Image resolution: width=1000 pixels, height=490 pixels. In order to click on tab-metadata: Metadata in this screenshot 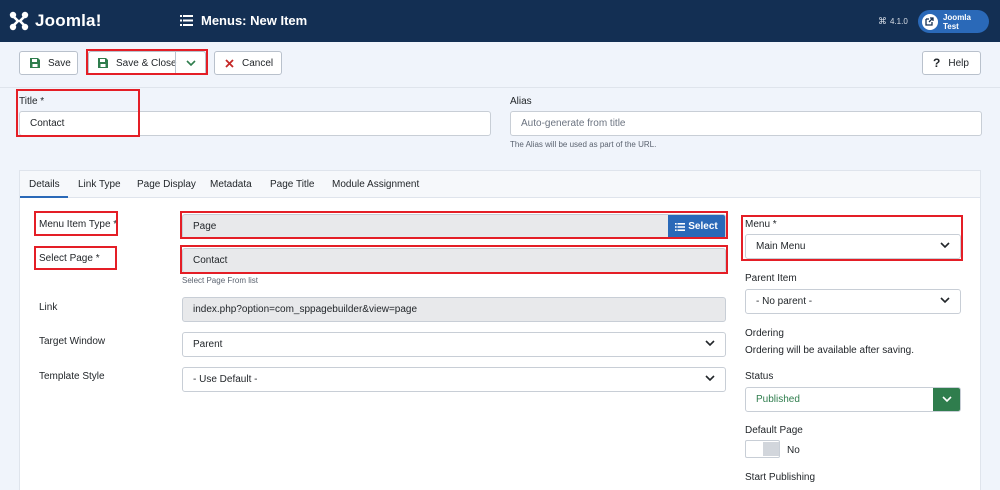, I will do `click(231, 184)`.